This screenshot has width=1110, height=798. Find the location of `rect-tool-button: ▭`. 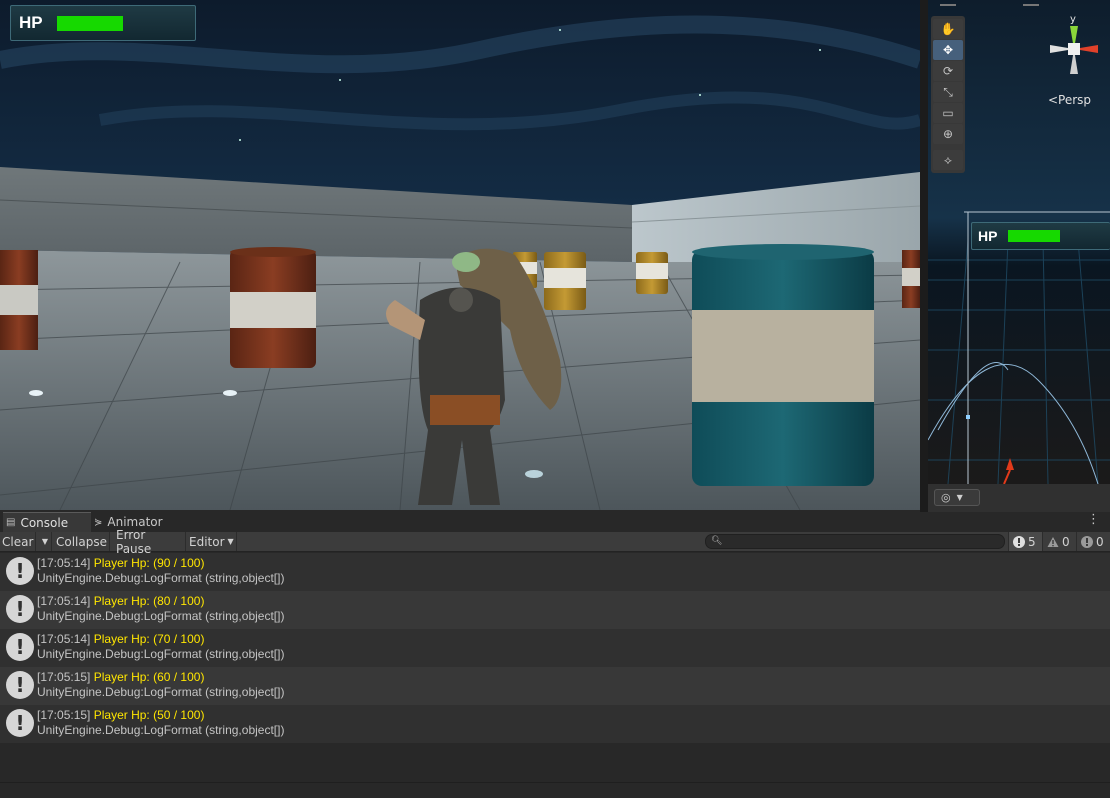

rect-tool-button: ▭ is located at coordinates (948, 113).